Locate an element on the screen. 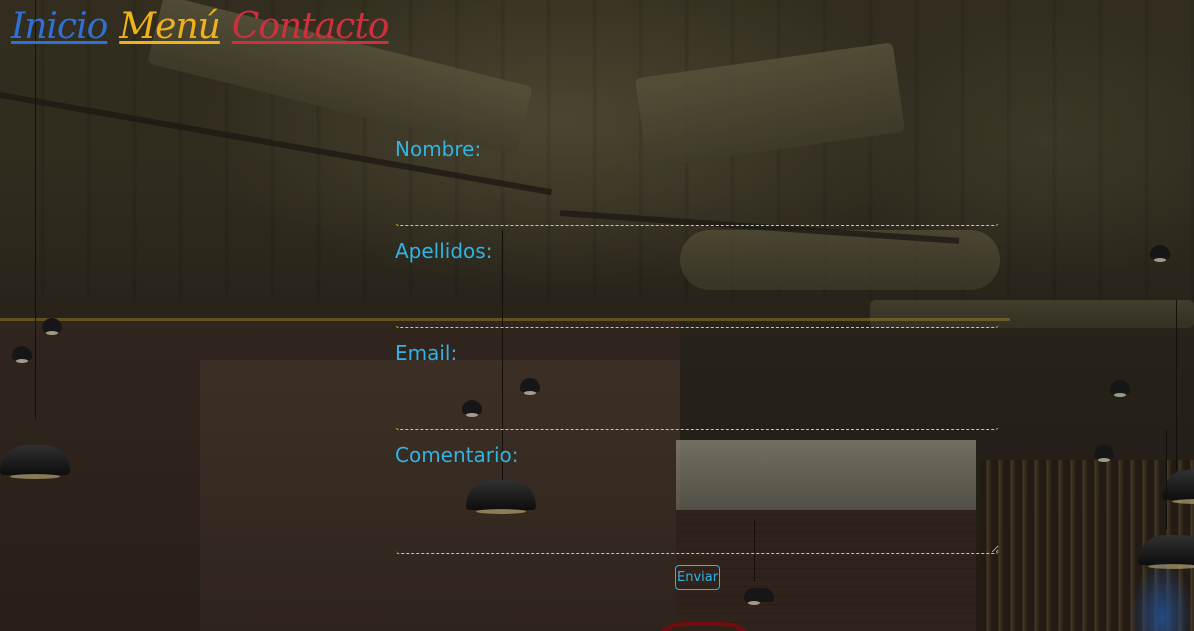  comentario-label: Comentario: is located at coordinates (457, 455).